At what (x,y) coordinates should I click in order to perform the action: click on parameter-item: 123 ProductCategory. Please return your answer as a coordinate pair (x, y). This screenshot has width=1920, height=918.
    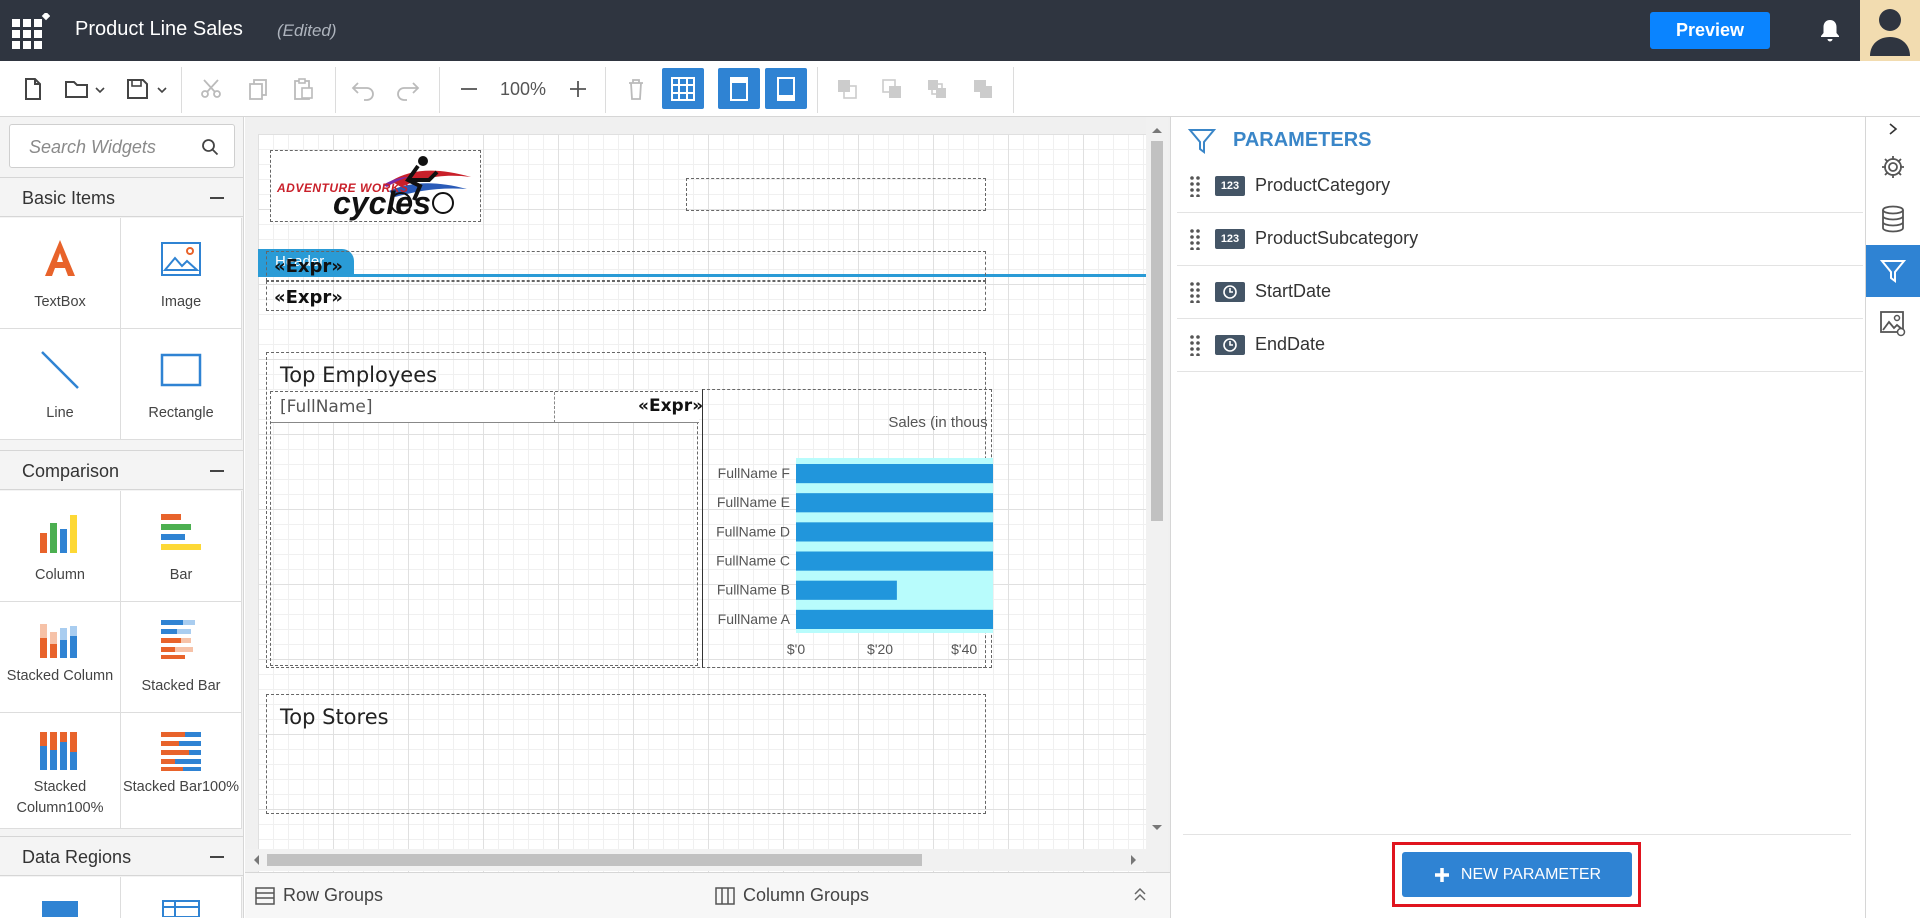
    Looking at the image, I should click on (1520, 186).